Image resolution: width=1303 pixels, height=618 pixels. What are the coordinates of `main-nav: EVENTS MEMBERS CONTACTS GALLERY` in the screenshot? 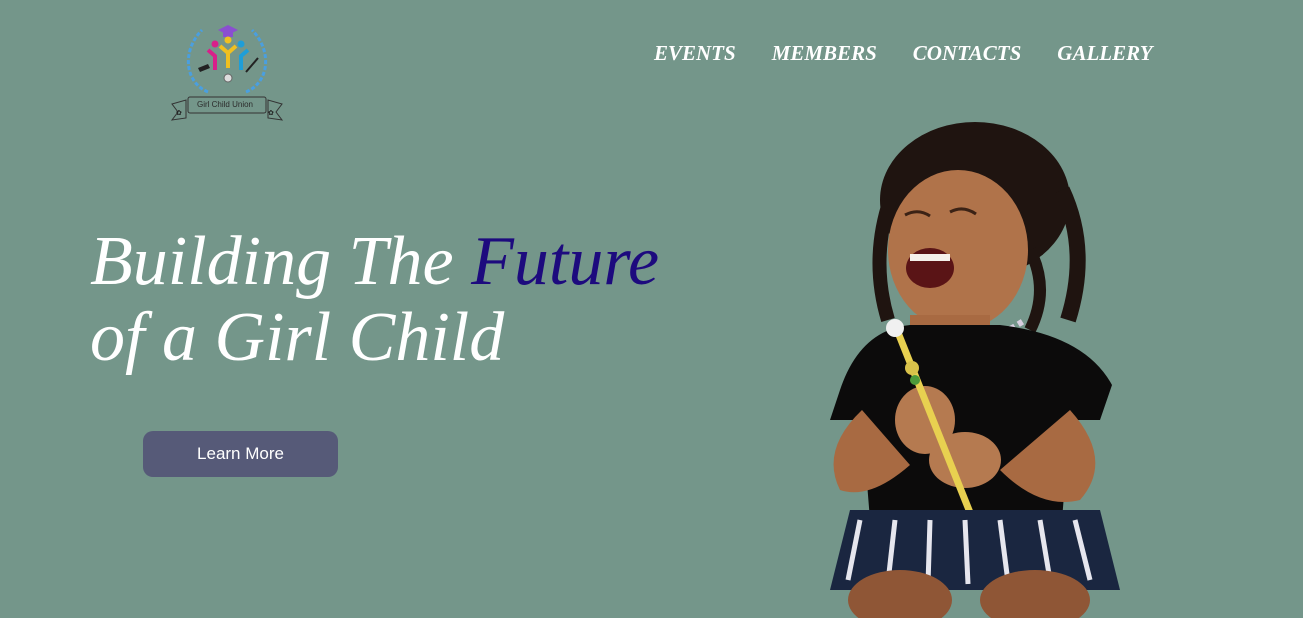 It's located at (903, 53).